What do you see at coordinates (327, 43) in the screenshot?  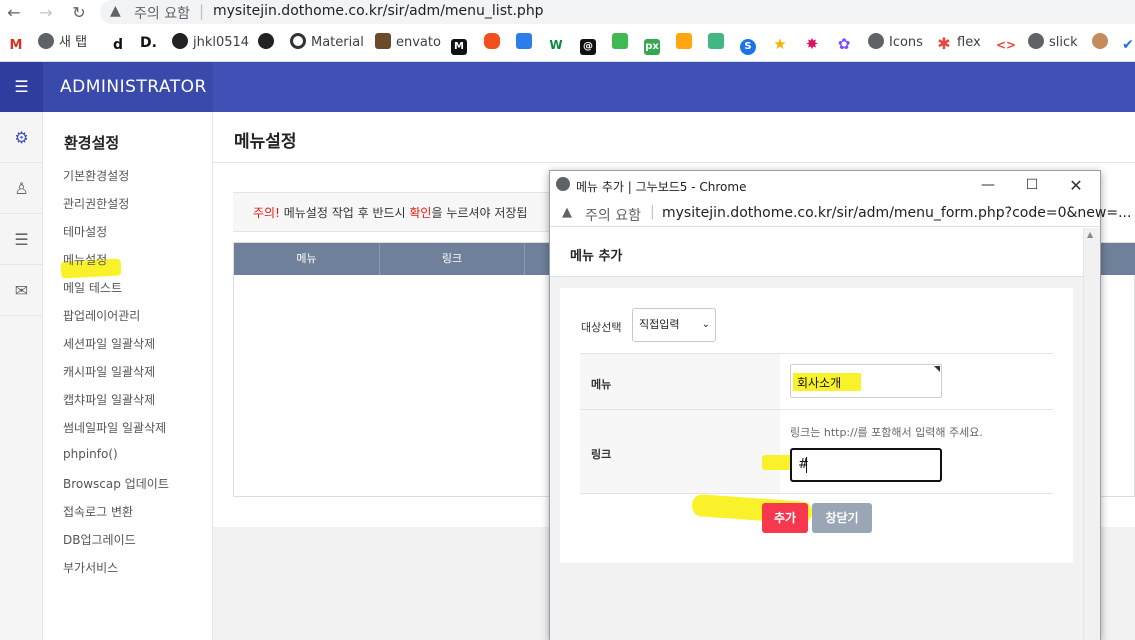 I see `bookmark-material: Material` at bounding box center [327, 43].